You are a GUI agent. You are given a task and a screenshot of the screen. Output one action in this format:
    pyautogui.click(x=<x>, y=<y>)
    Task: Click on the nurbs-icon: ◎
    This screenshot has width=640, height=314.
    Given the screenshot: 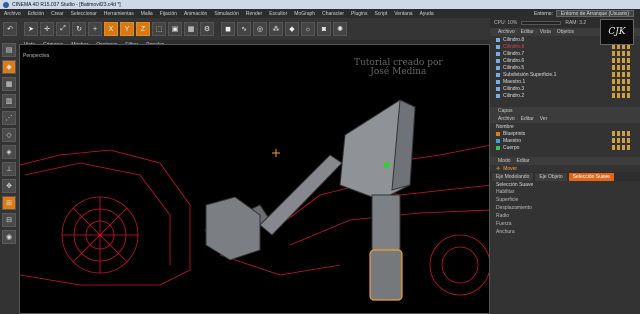 What is the action you would take?
    pyautogui.click(x=260, y=29)
    